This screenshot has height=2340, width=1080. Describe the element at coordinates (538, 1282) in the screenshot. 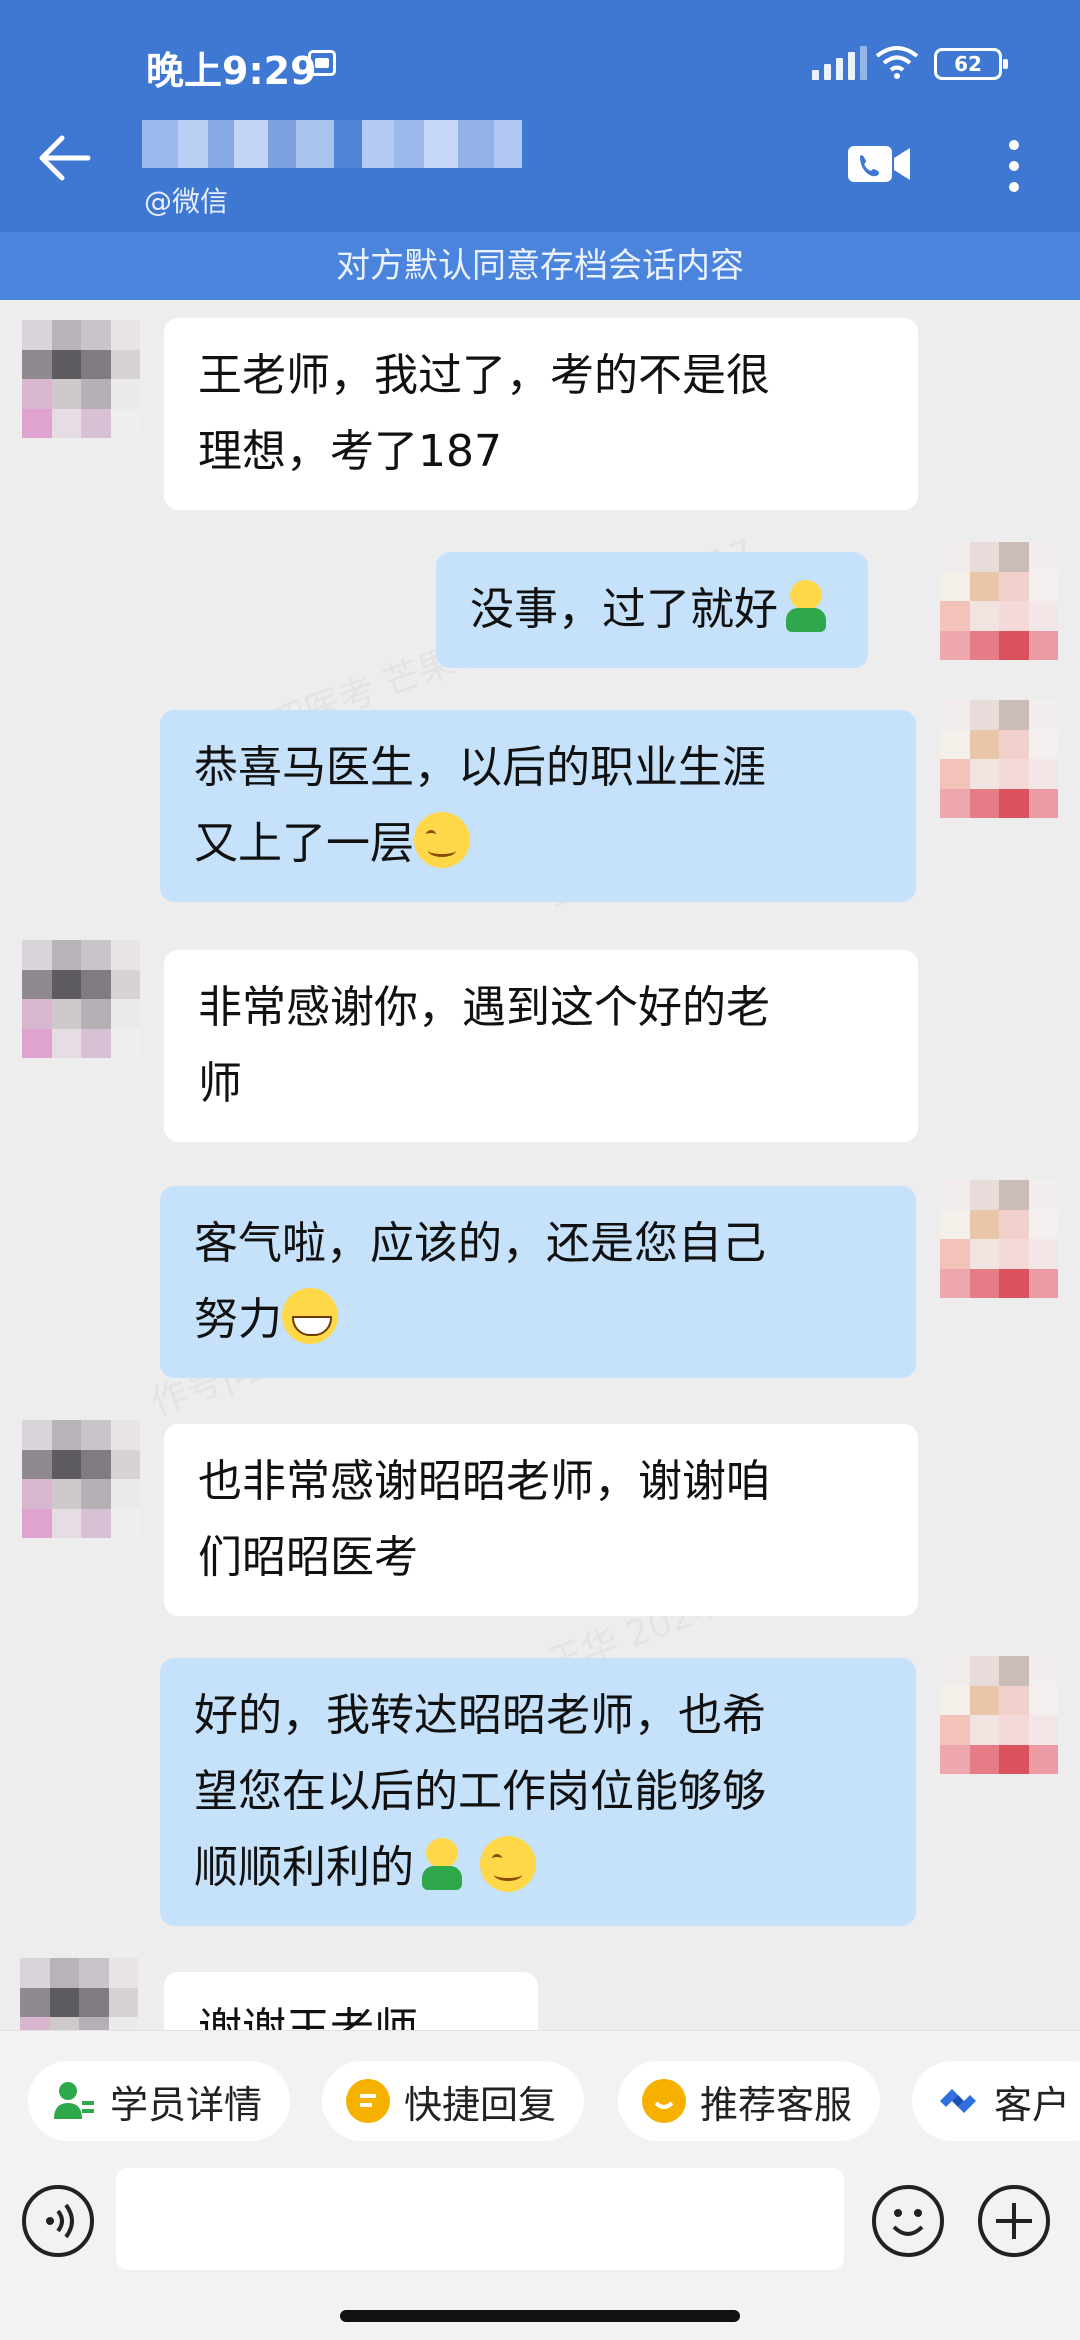

I see `message-bubble-outgoing: 客气啦，应该的，还是您自己 努力` at that location.